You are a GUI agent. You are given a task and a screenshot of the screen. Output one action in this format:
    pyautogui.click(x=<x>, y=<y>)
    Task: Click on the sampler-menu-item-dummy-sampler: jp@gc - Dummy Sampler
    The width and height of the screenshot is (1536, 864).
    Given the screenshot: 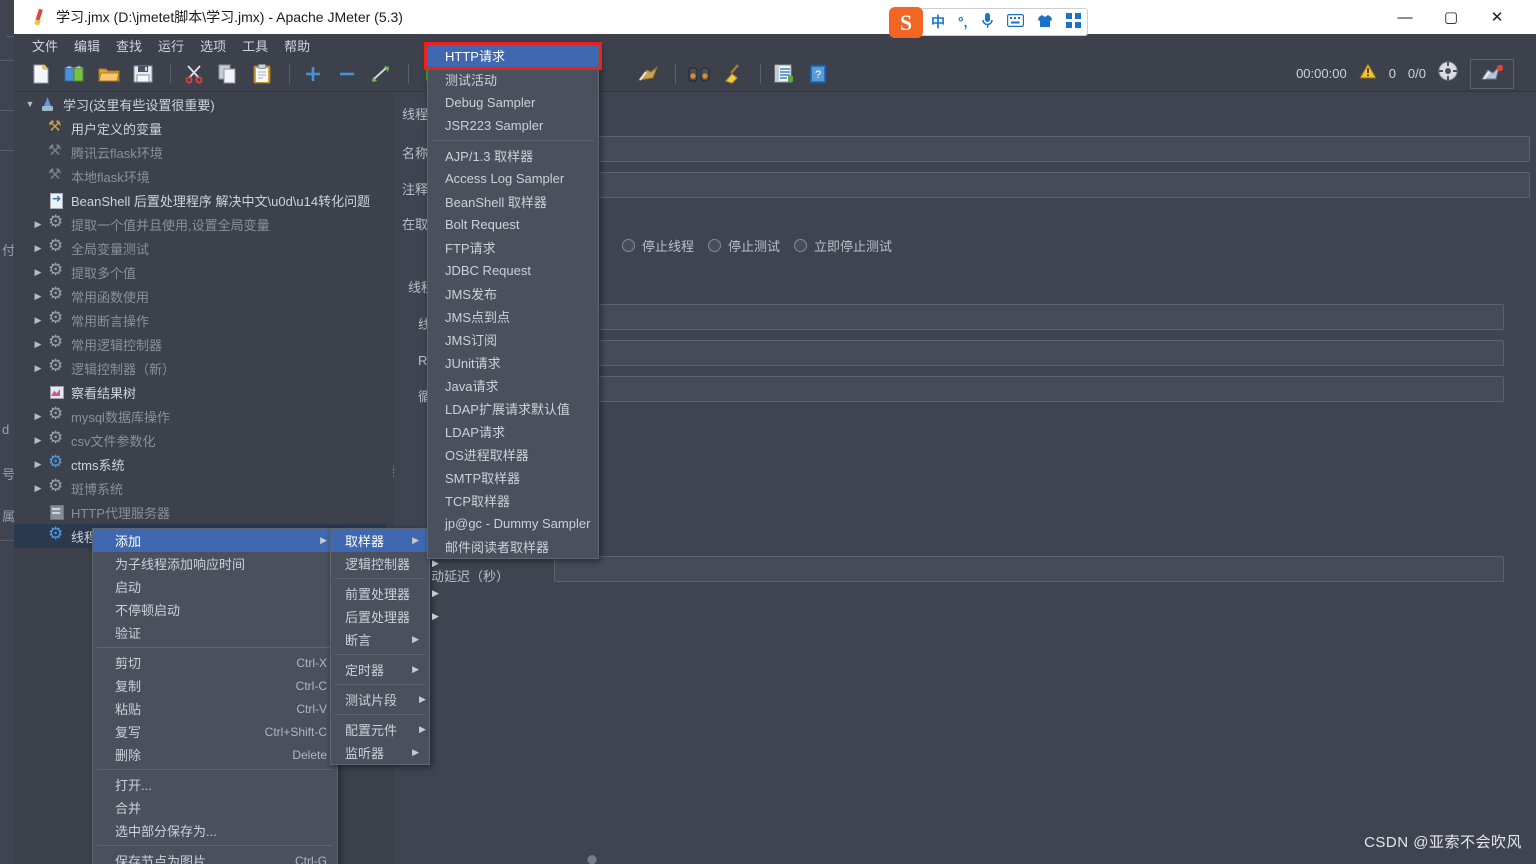 What is the action you would take?
    pyautogui.click(x=513, y=523)
    